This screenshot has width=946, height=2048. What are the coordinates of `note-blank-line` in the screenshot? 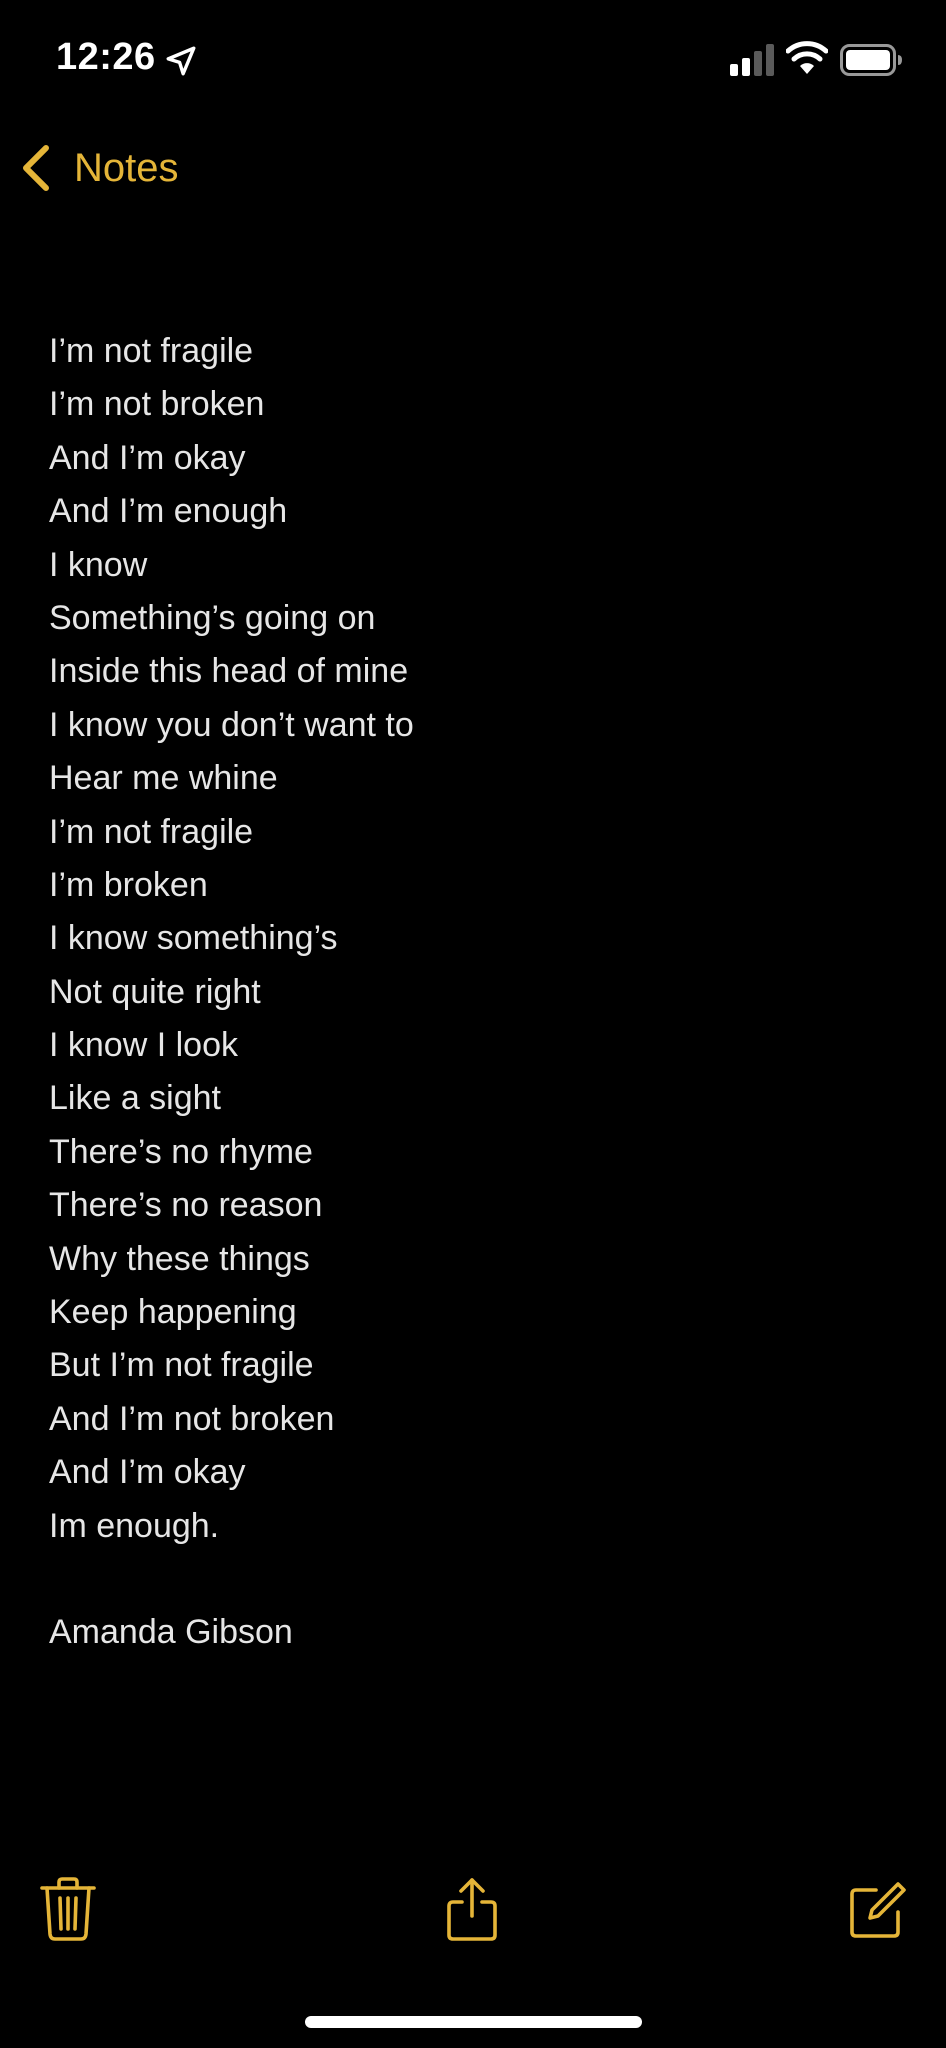 It's located at (479, 1579).